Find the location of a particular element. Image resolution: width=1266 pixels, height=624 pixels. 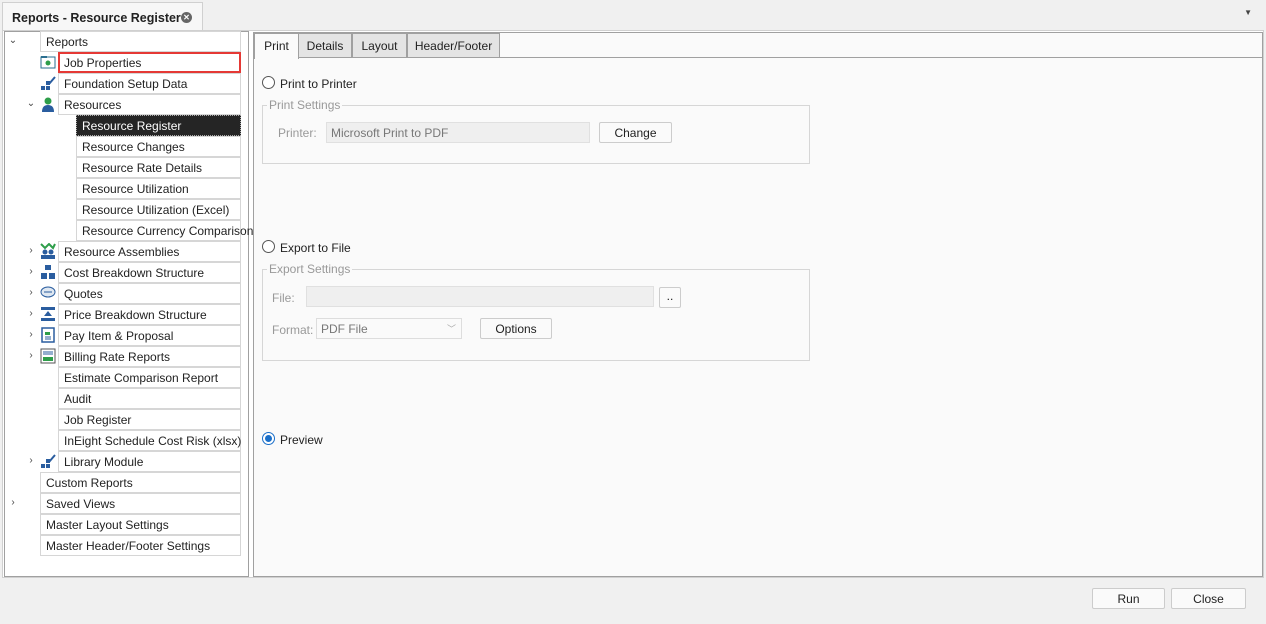

print-to-printer-label: Print to Printer is located at coordinates (318, 84).